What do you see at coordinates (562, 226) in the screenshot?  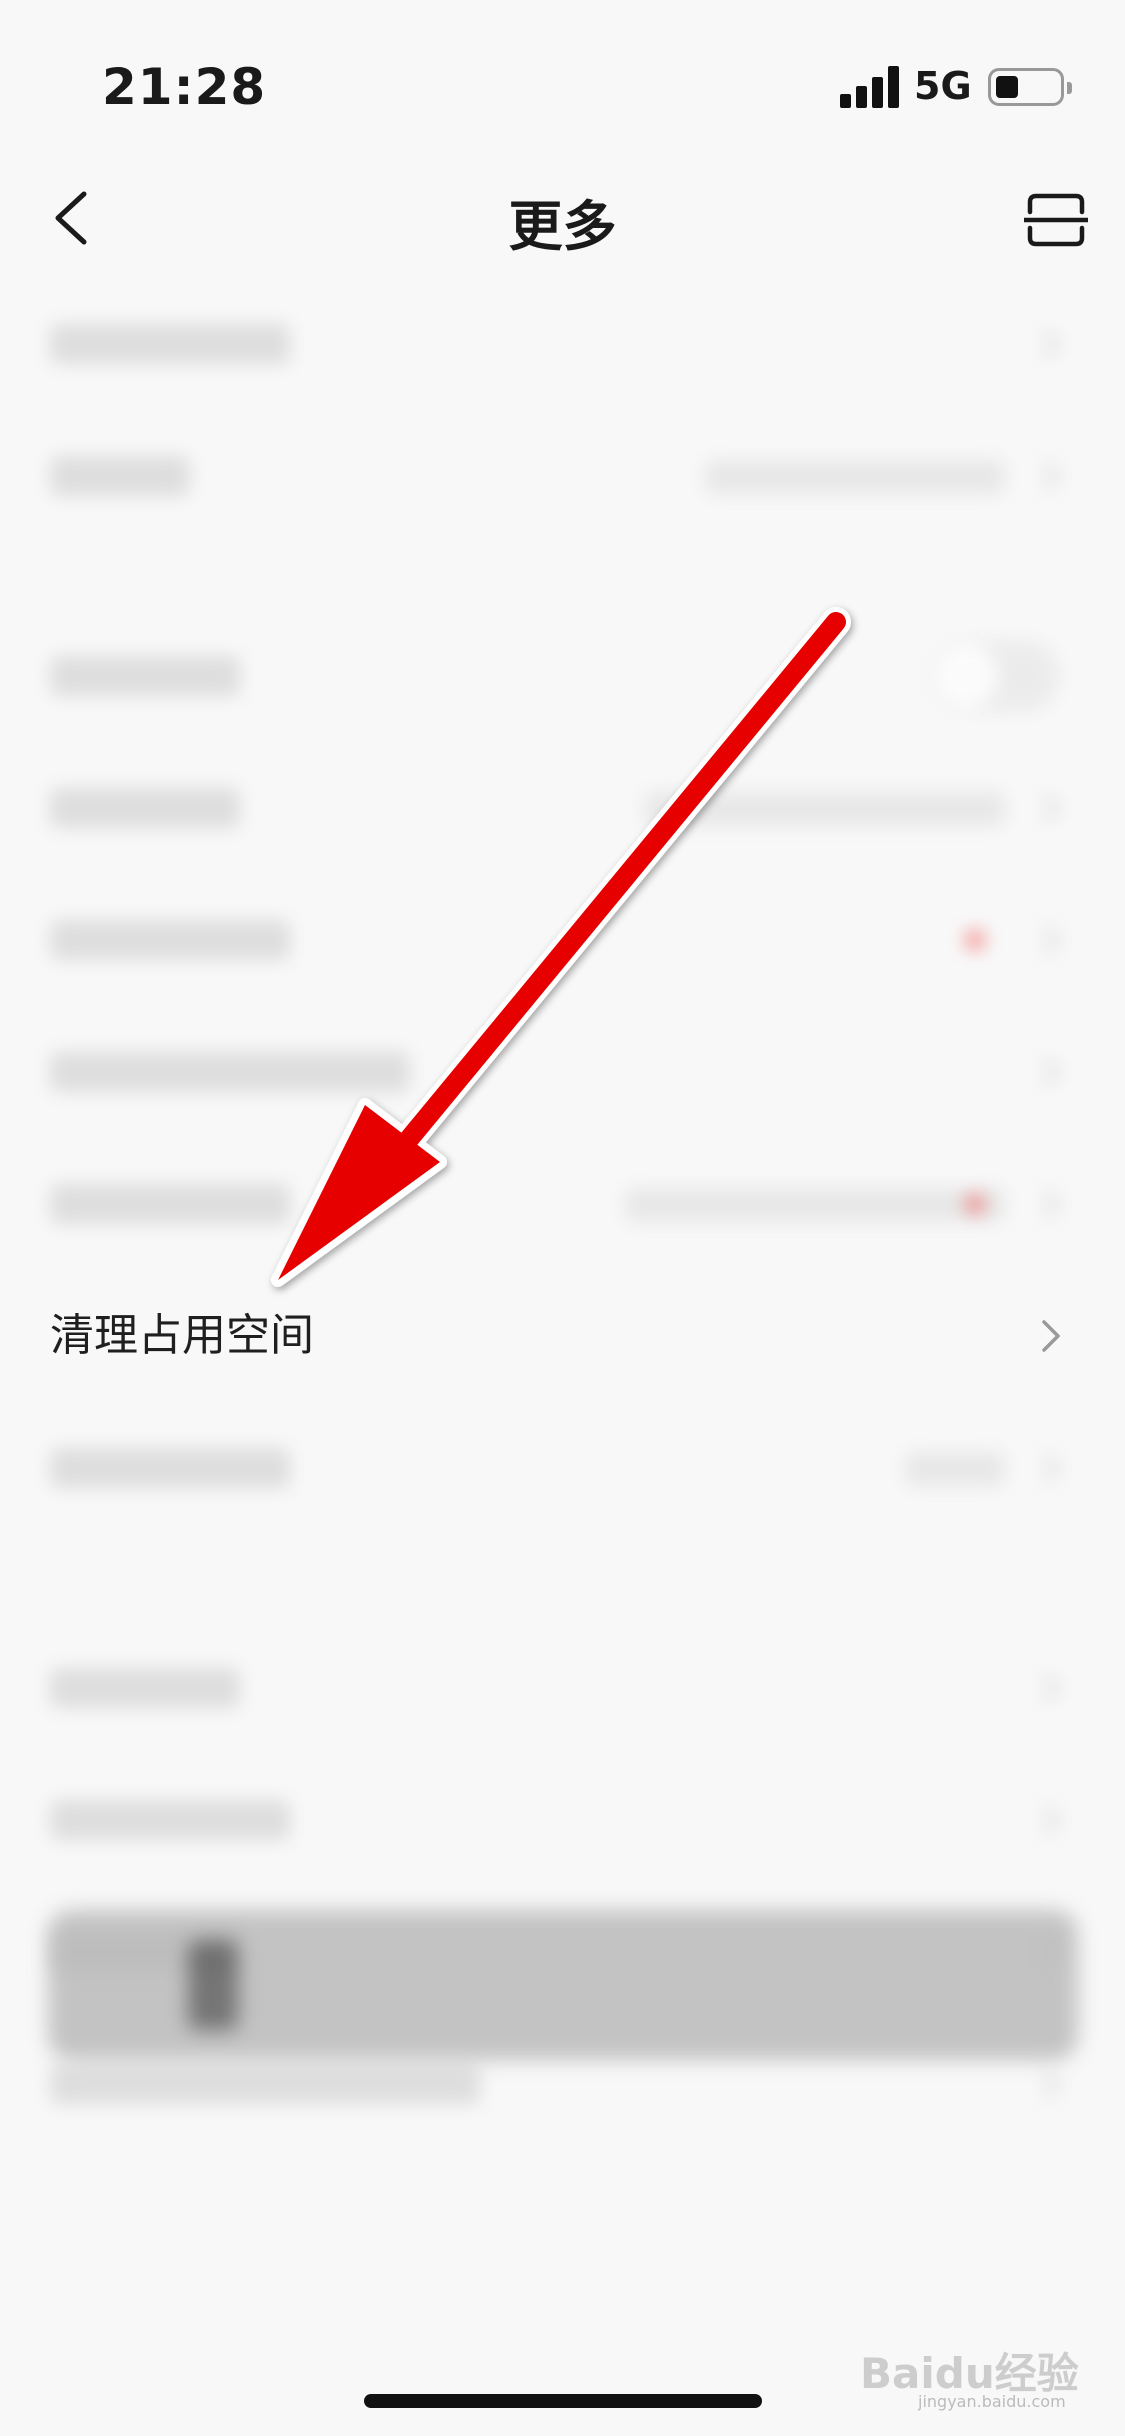 I see `page-title: 更多` at bounding box center [562, 226].